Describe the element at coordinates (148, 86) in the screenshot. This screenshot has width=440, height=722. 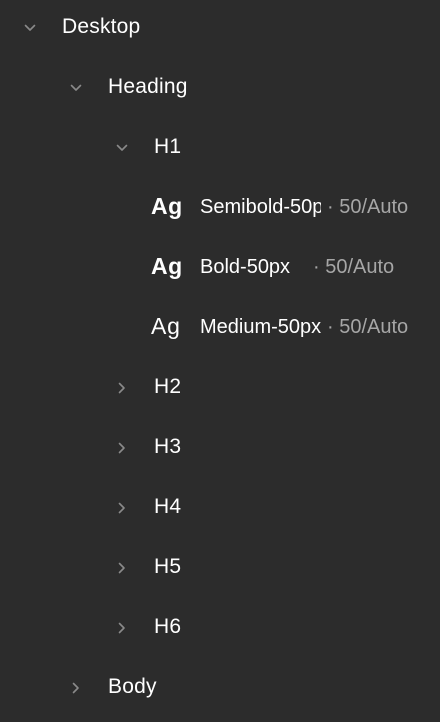
I see `group-label-heading: Heading` at that location.